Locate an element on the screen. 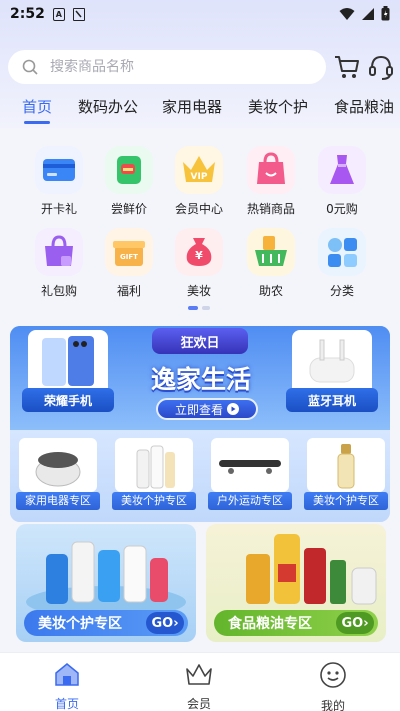  category-beauty: ¥ 美妆 is located at coordinates (199, 263).